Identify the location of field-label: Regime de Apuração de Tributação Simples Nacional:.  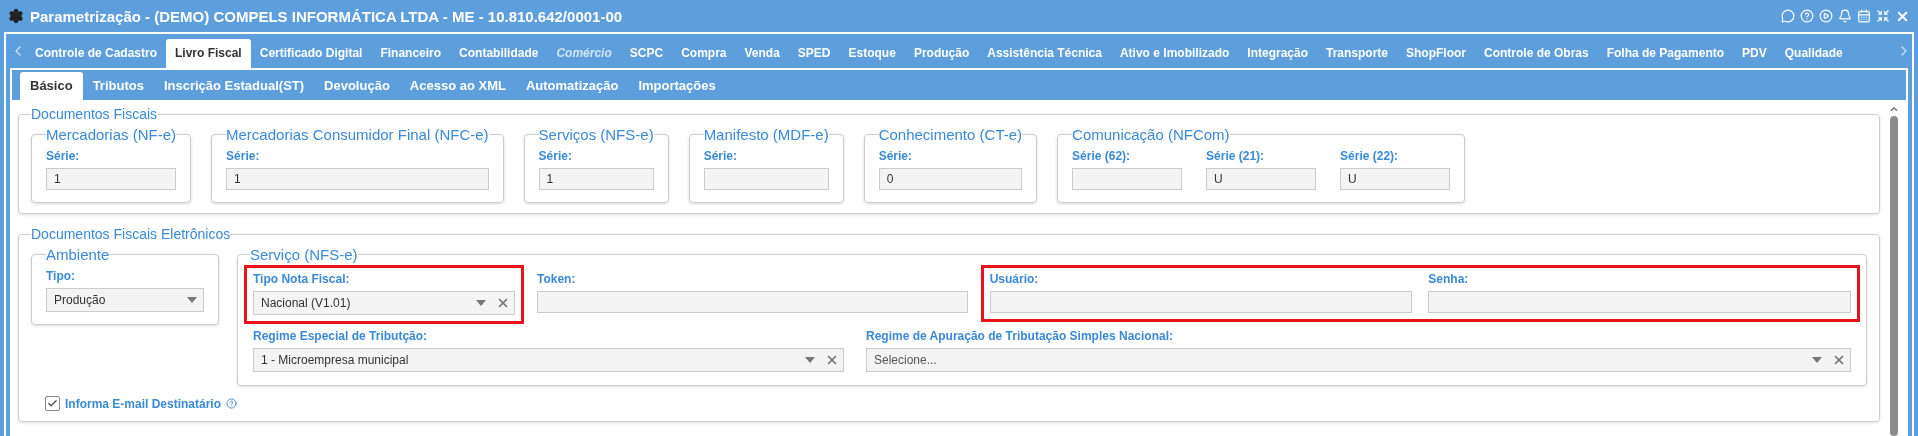
(1020, 336).